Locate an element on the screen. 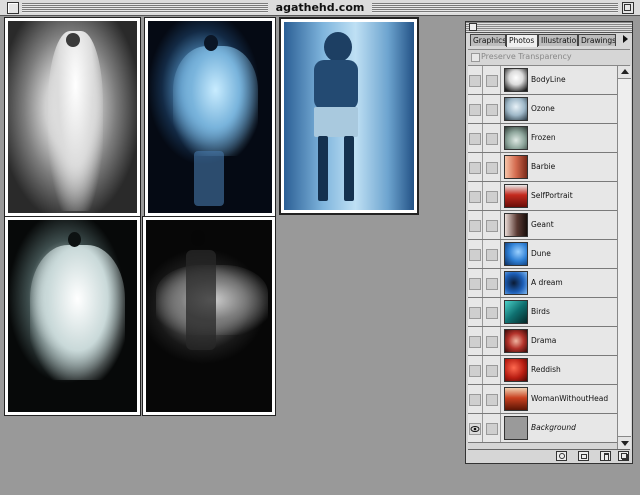  layer-row: BodyLine is located at coordinates (542, 80).